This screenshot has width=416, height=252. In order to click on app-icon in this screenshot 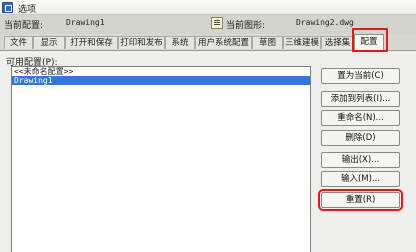, I will do `click(7, 7)`.